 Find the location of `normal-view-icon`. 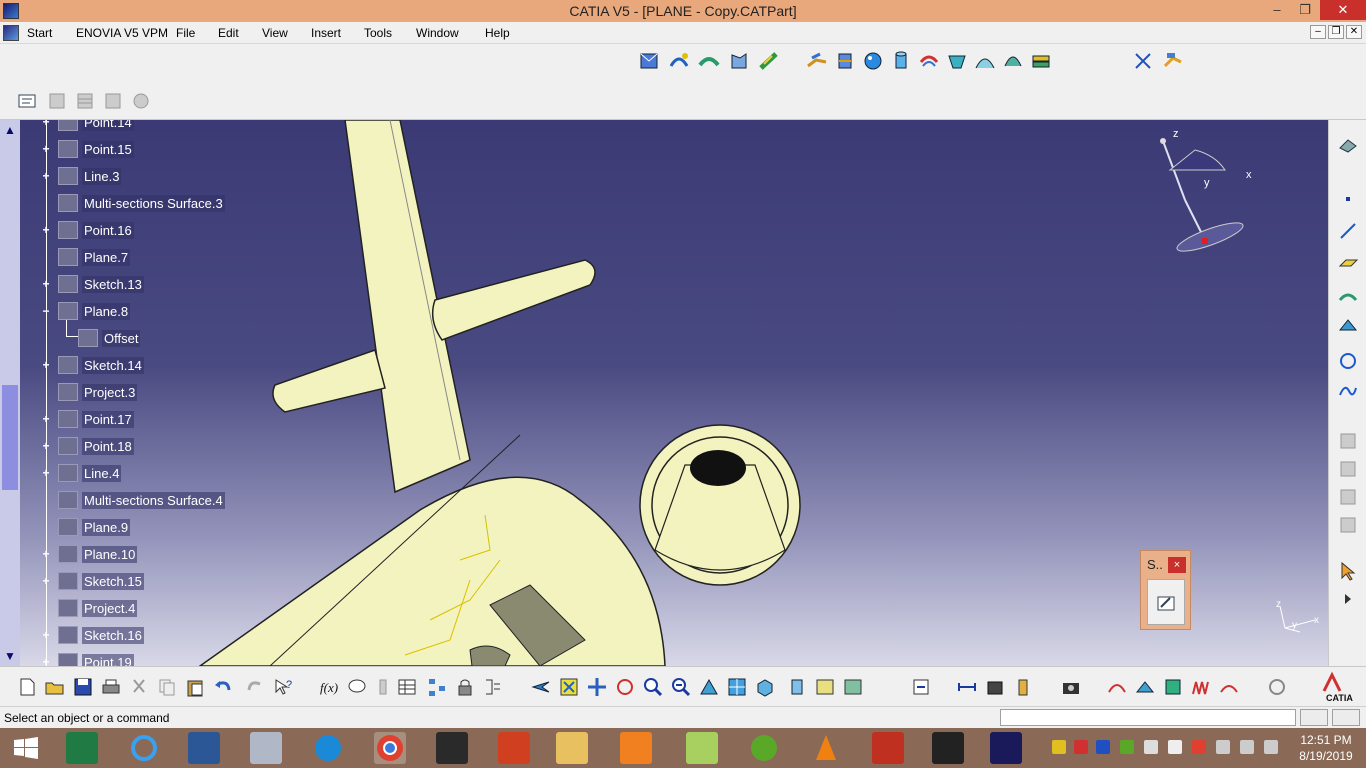

normal-view-icon is located at coordinates (709, 687).